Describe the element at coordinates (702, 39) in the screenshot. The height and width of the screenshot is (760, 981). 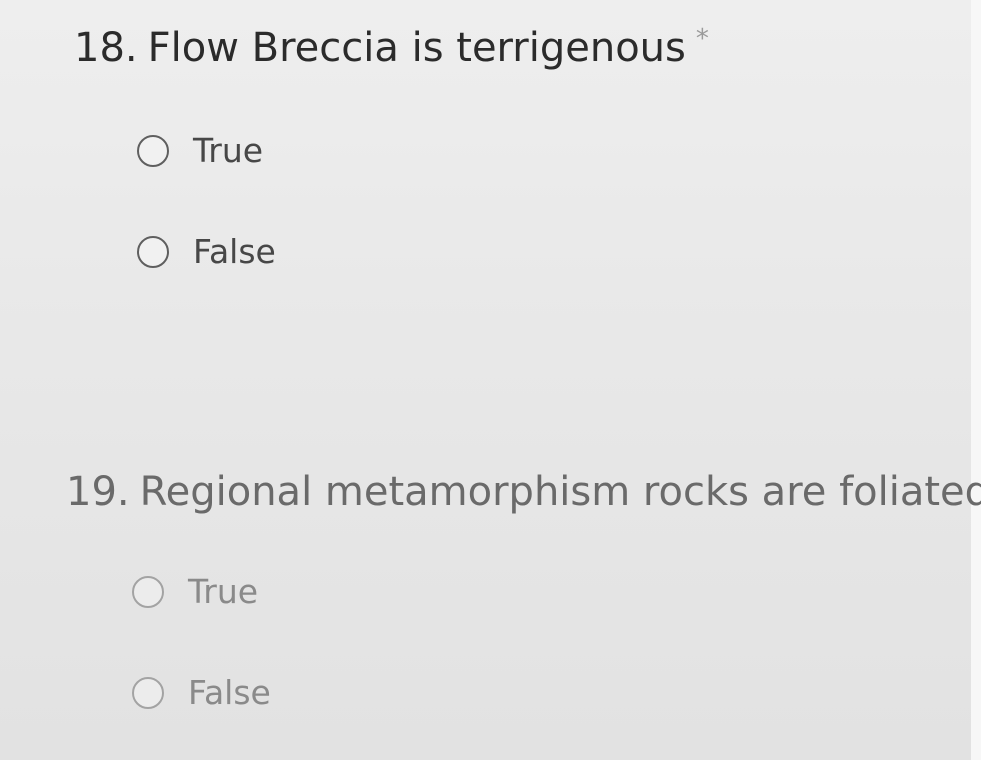
I see `required-asterisk: *` at that location.